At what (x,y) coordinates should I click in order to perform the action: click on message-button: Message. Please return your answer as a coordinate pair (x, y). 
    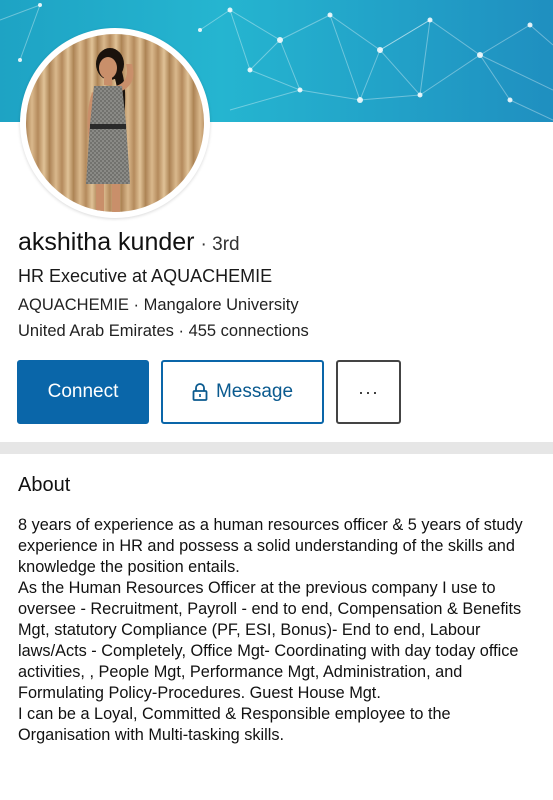
    Looking at the image, I should click on (242, 392).